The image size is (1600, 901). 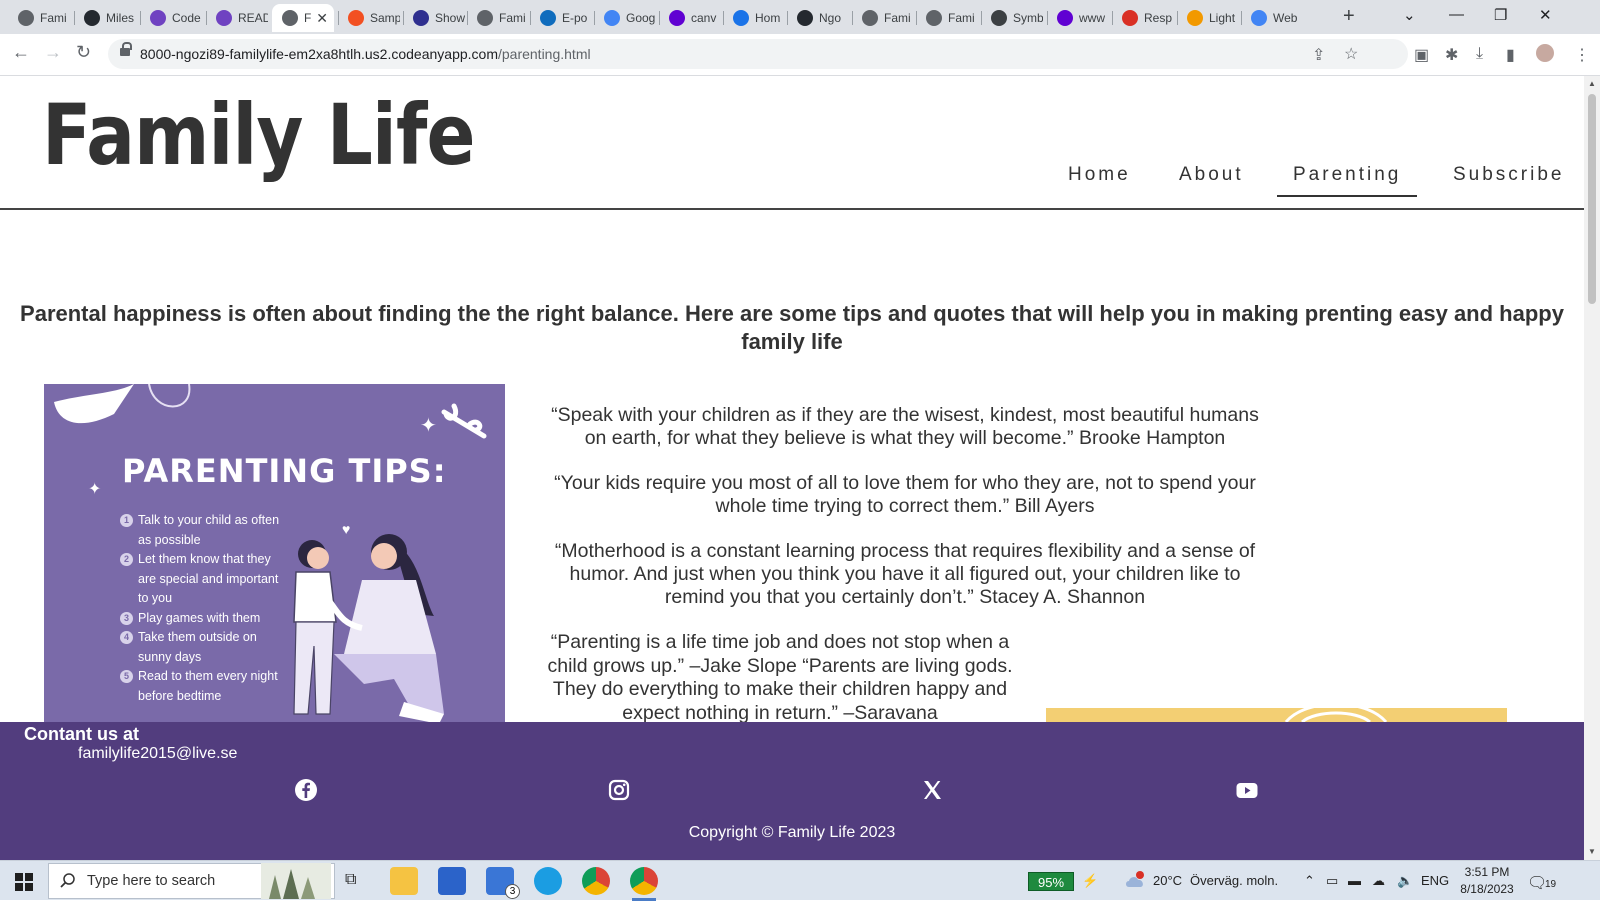 I want to click on tip-item: 5 Read to them every night before bedtime, so click(x=200, y=686).